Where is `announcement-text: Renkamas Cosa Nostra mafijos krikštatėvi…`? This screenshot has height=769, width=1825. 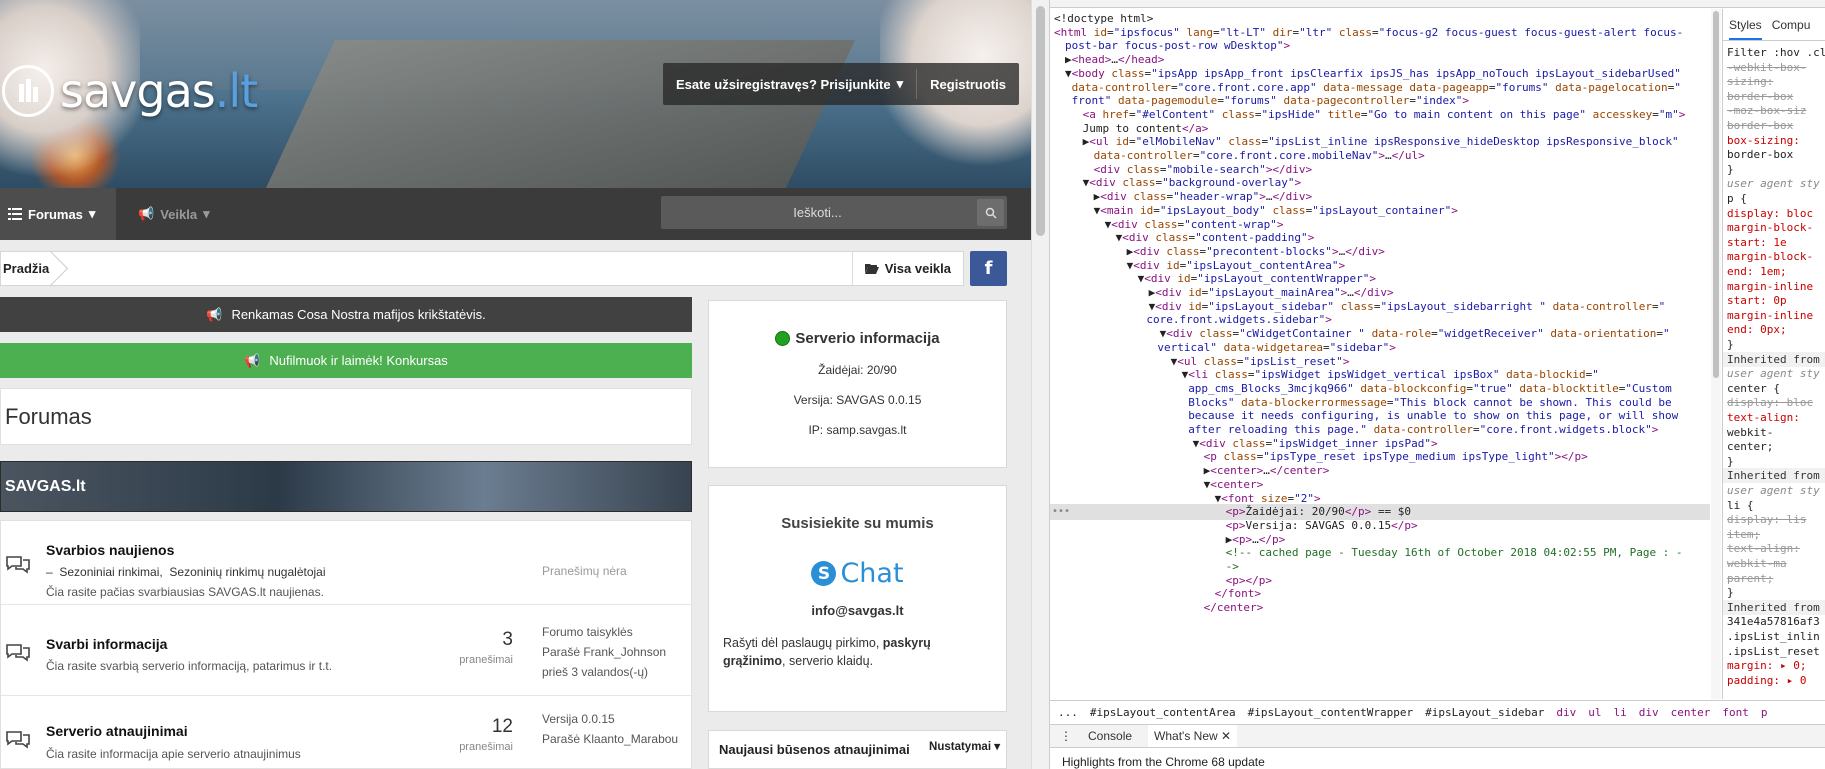
announcement-text: Renkamas Cosa Nostra mafijos krikštatėvi… is located at coordinates (358, 314).